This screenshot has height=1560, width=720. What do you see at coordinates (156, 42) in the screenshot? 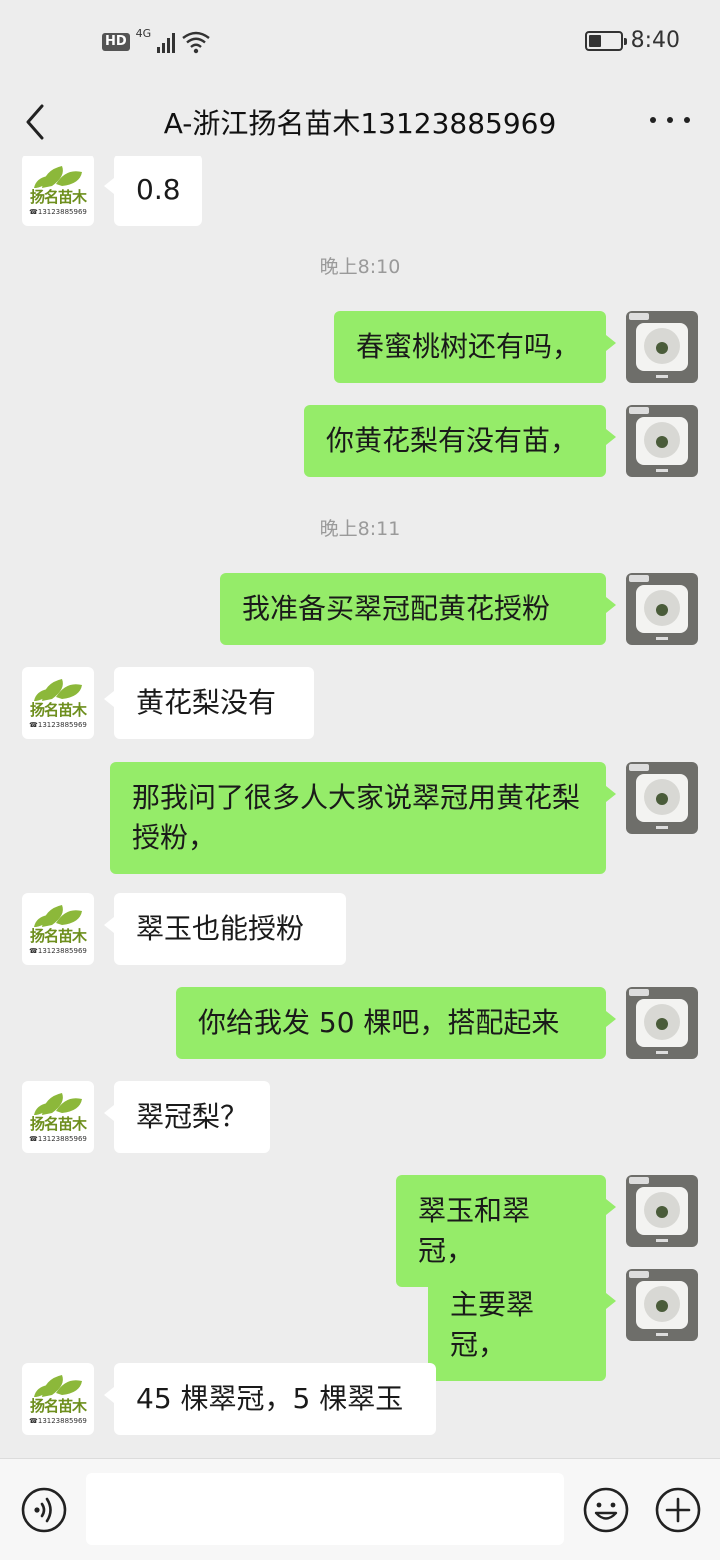
I see `status-left: HD 4G` at bounding box center [156, 42].